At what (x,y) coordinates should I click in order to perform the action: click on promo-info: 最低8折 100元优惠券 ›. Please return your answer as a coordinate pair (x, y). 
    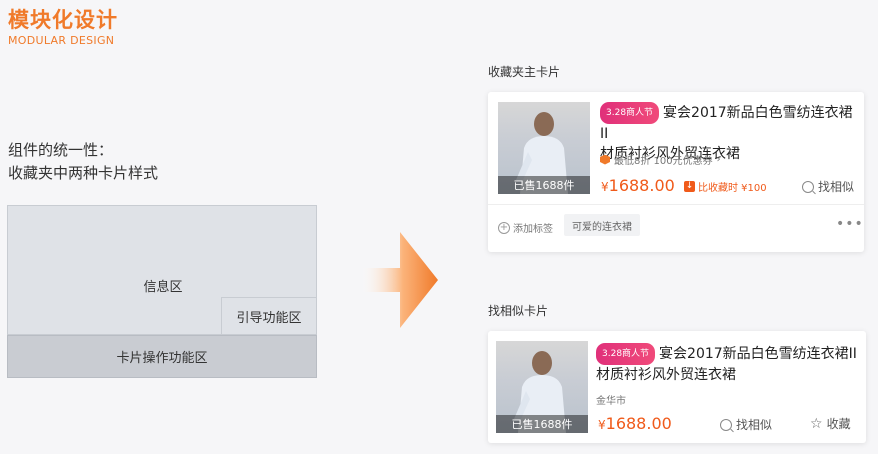
    Looking at the image, I should click on (660, 159).